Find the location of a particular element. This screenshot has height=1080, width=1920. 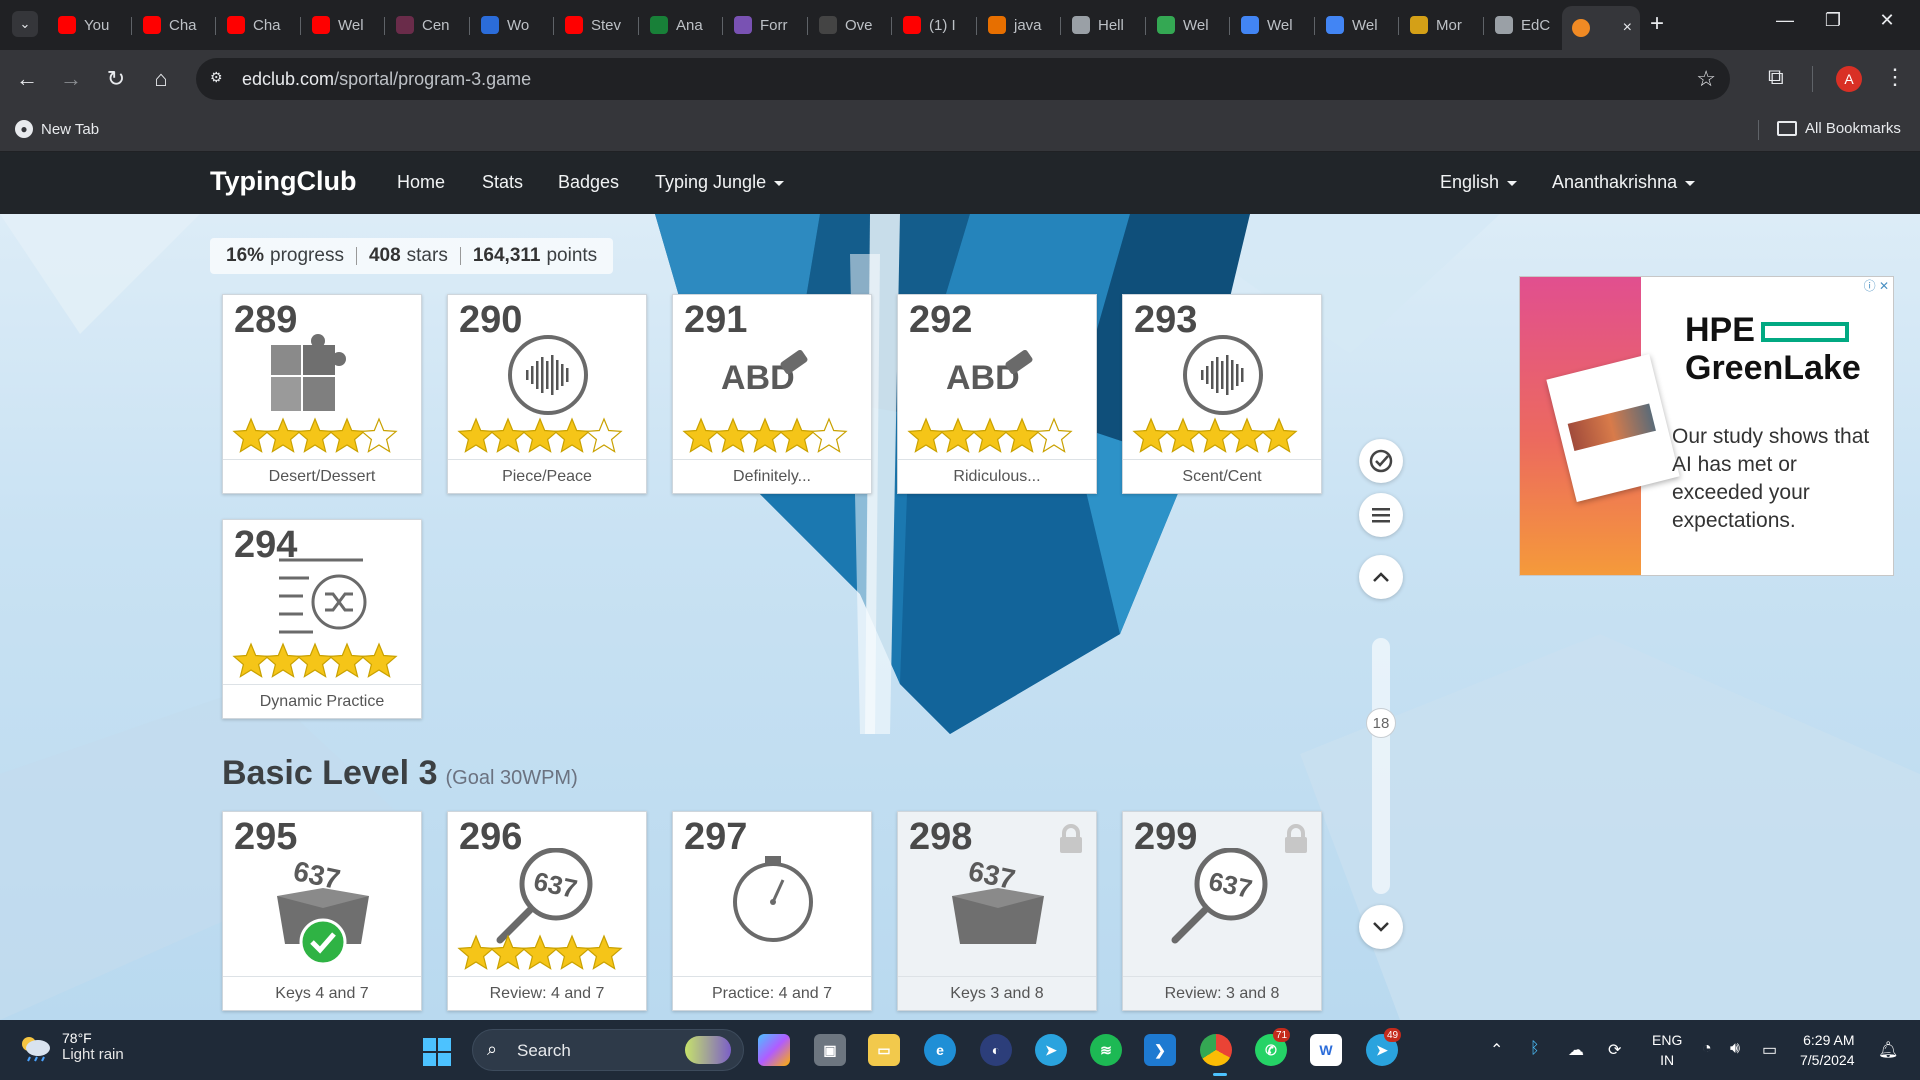

vscode-icon: ❯ is located at coordinates (1160, 1050).